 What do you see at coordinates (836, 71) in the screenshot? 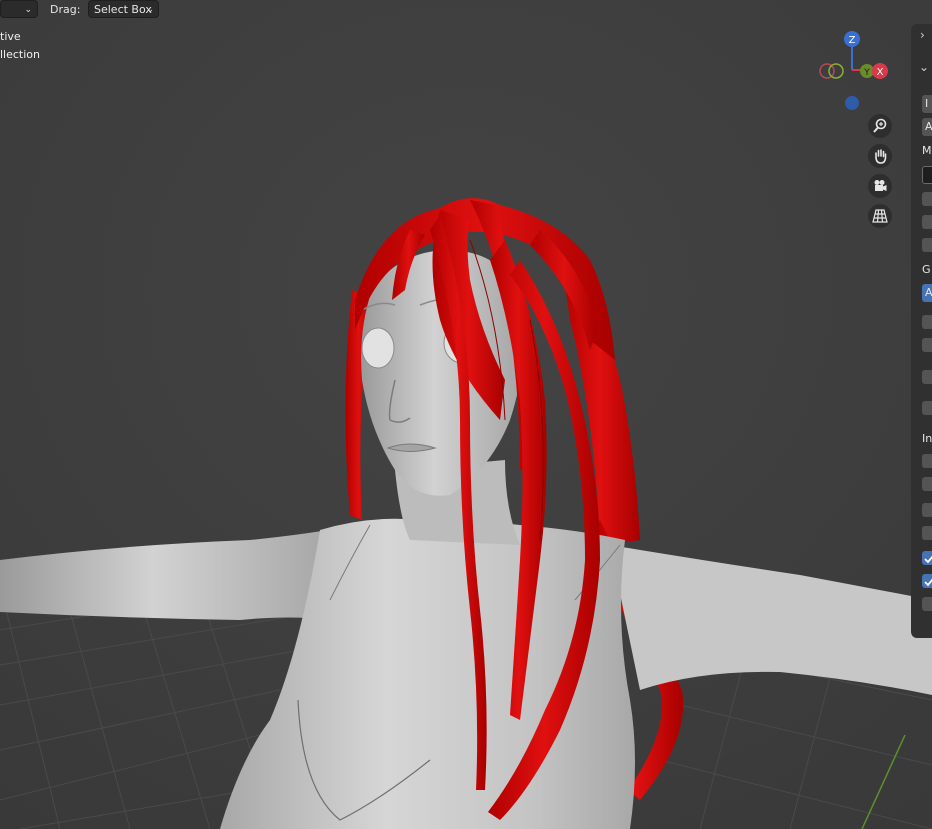
I see `negative-y-axis-icon` at bounding box center [836, 71].